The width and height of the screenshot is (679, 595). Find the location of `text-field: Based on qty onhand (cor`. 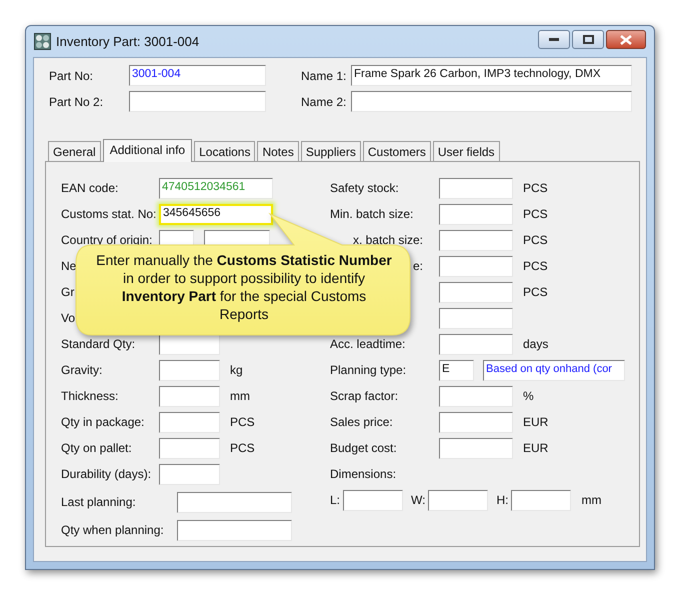

text-field: Based on qty onhand (cor is located at coordinates (554, 370).